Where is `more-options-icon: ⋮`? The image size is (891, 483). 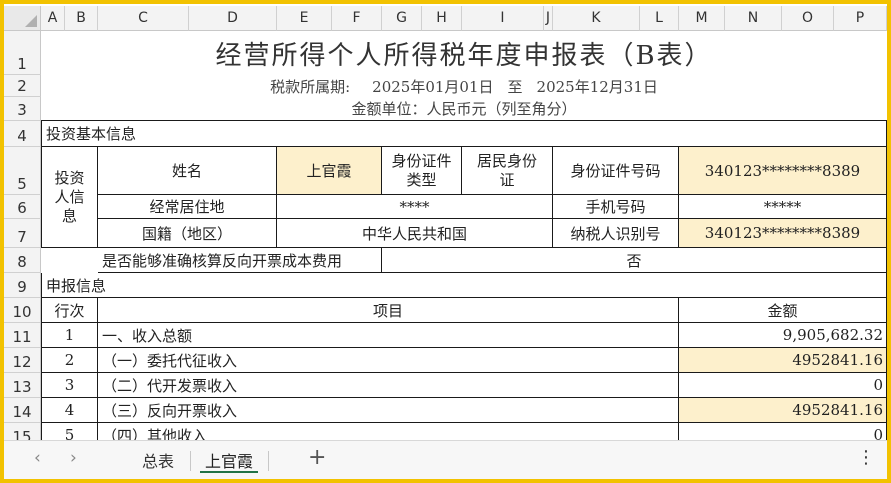 more-options-icon: ⋮ is located at coordinates (866, 457).